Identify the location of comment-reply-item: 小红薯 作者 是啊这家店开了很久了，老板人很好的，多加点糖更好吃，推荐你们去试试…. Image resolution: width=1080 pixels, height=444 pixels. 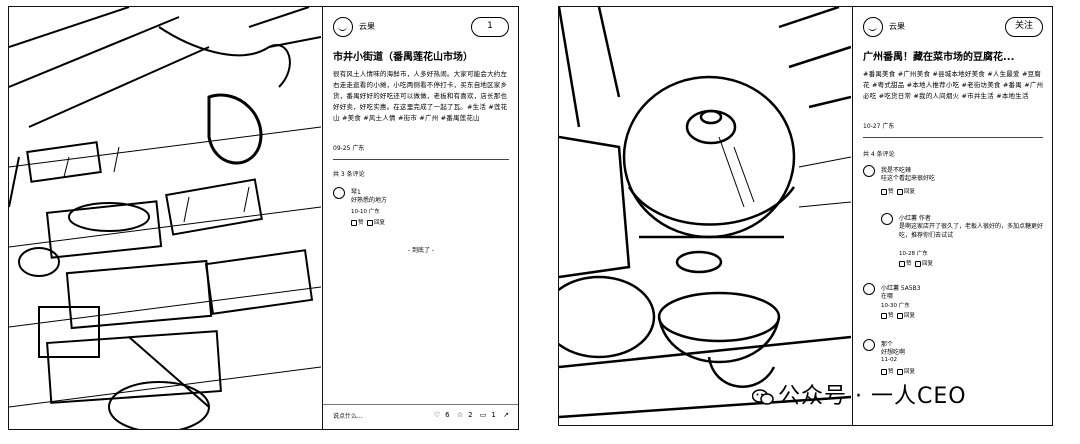
(963, 243).